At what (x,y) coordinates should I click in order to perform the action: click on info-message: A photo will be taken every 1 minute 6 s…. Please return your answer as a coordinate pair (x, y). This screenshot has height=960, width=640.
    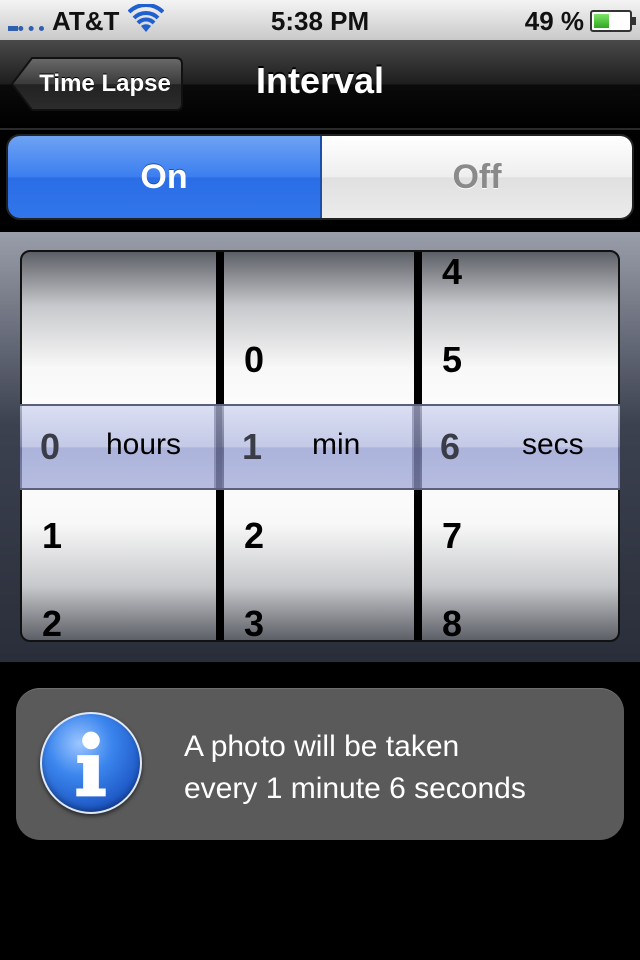
    Looking at the image, I should click on (355, 768).